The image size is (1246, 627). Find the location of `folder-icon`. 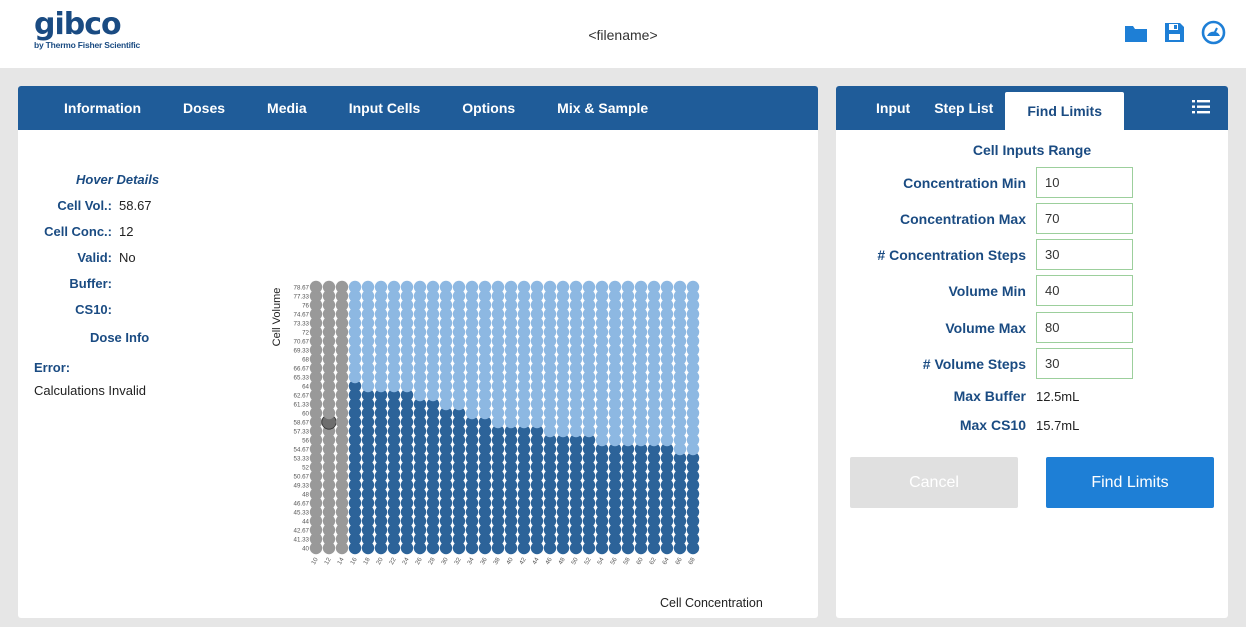

folder-icon is located at coordinates (1136, 33).